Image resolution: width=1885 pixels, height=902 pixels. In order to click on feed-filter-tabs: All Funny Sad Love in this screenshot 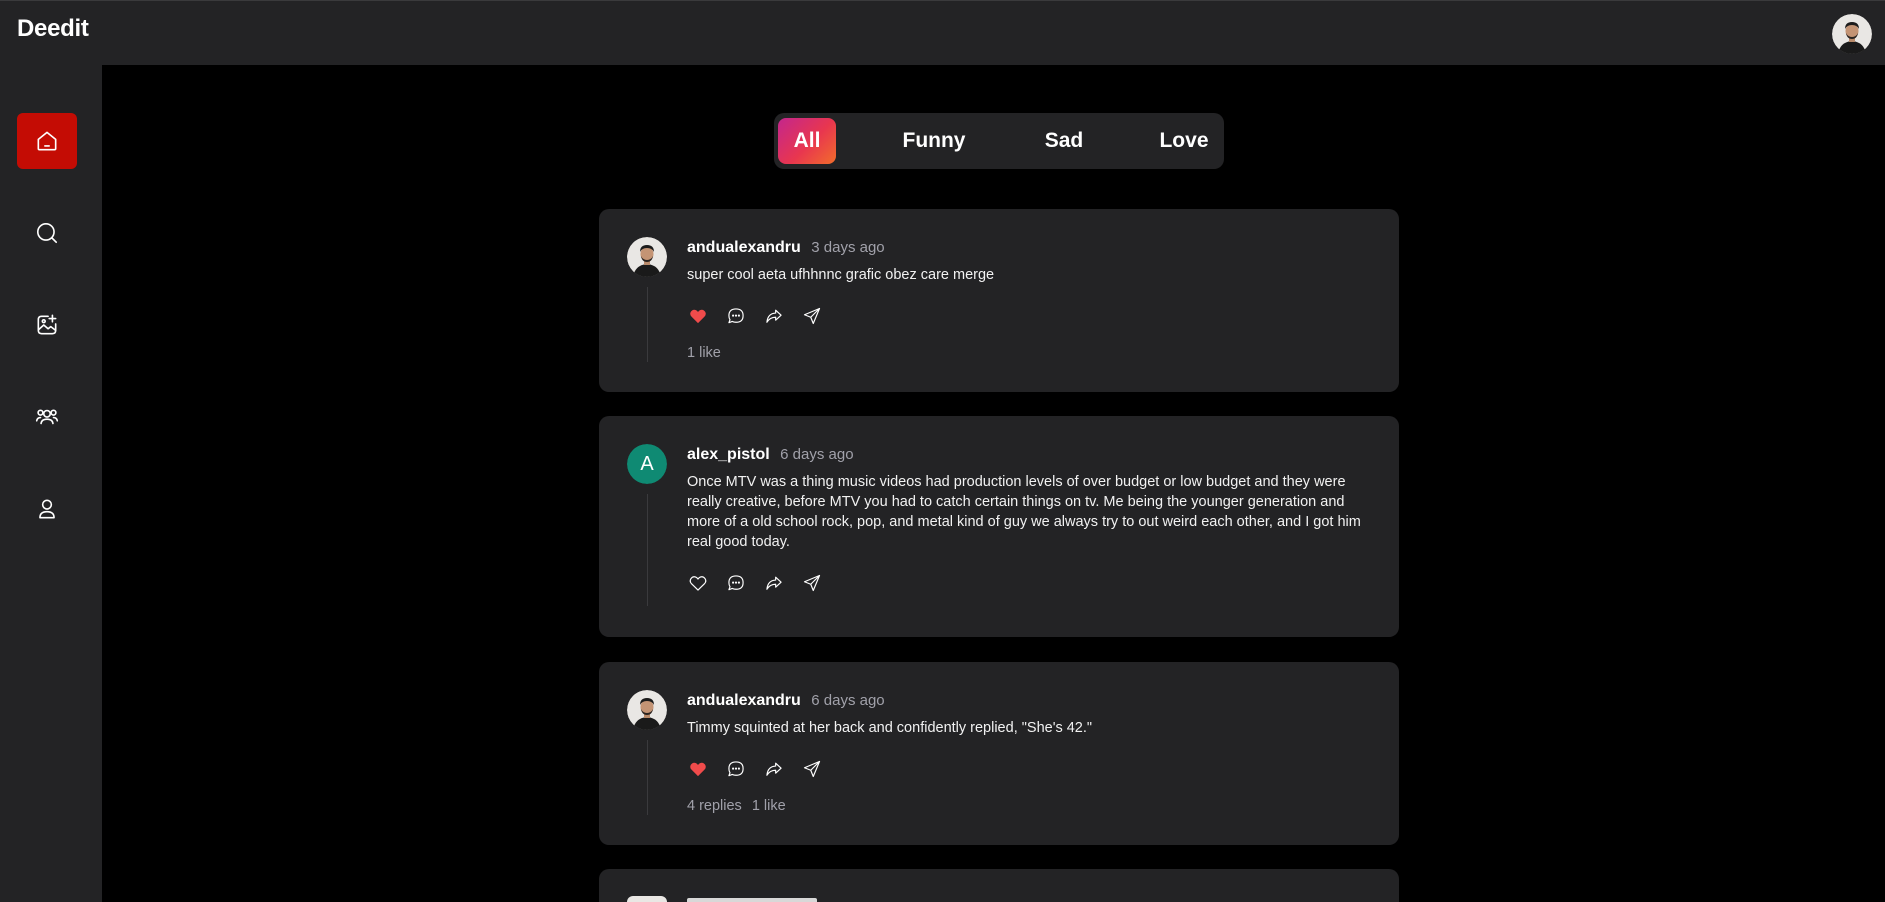, I will do `click(999, 141)`.